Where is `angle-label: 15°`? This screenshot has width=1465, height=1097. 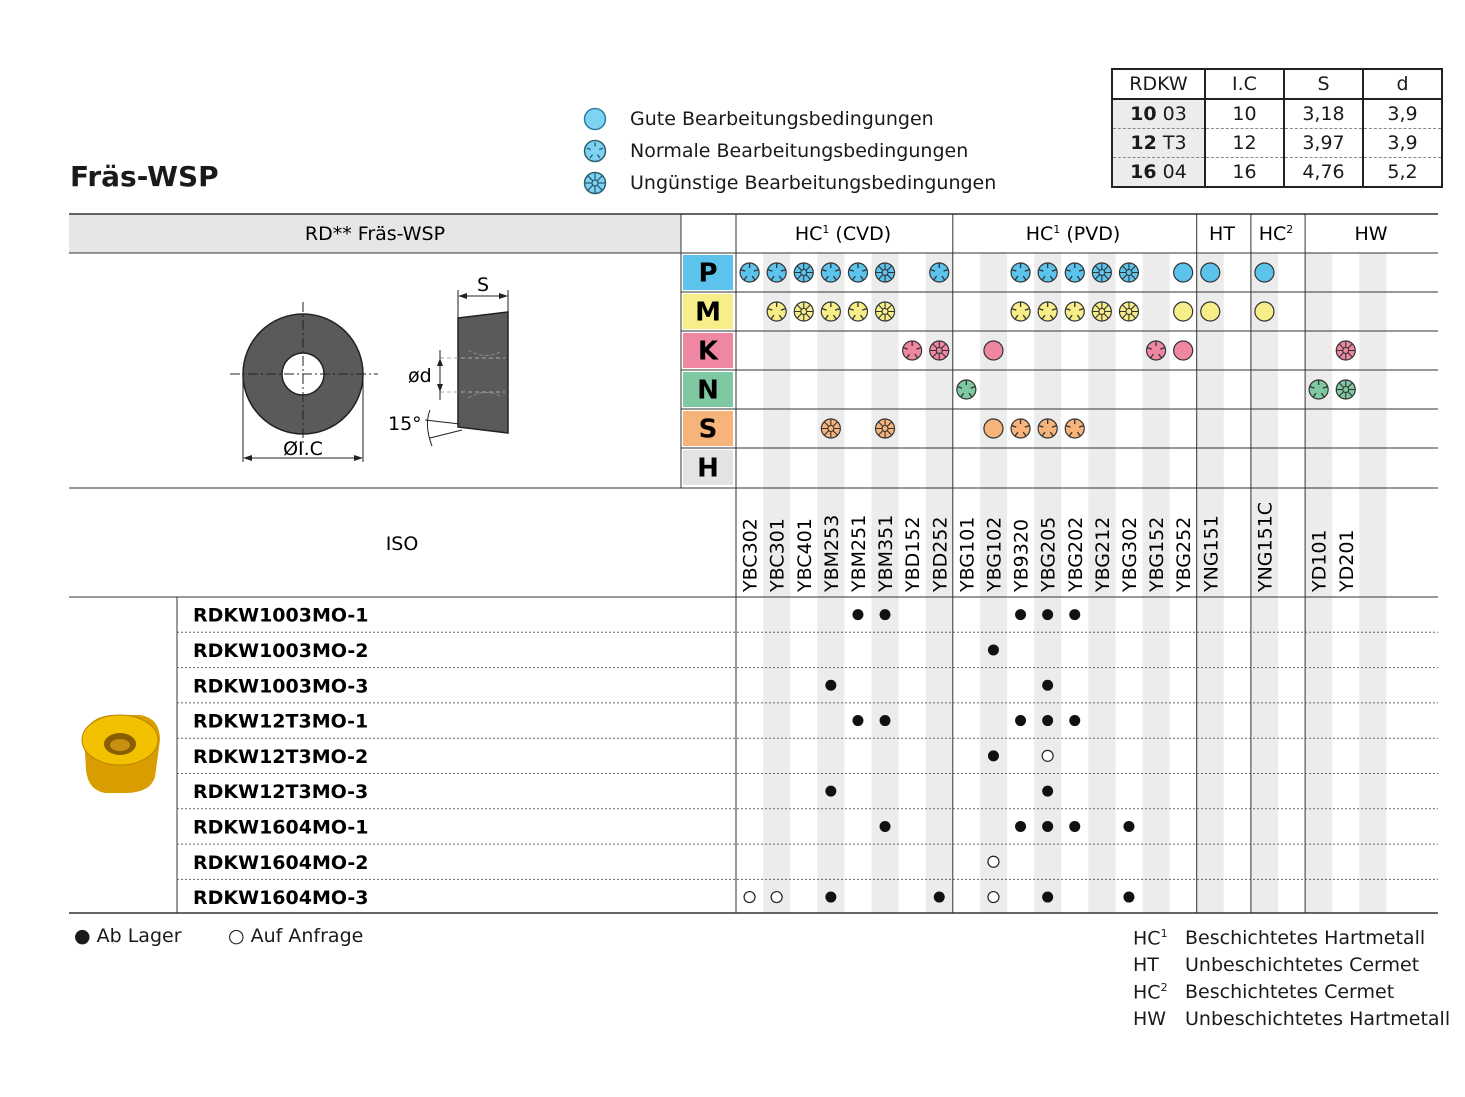
angle-label: 15° is located at coordinates (405, 424).